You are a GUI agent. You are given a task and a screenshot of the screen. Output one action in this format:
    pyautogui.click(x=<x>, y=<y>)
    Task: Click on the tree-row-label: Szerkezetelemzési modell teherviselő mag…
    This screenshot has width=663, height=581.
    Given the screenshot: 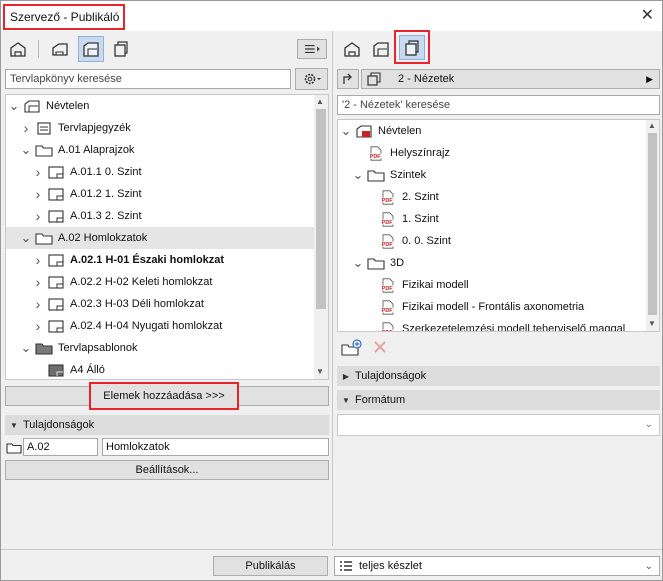 What is the action you would take?
    pyautogui.click(x=514, y=327)
    